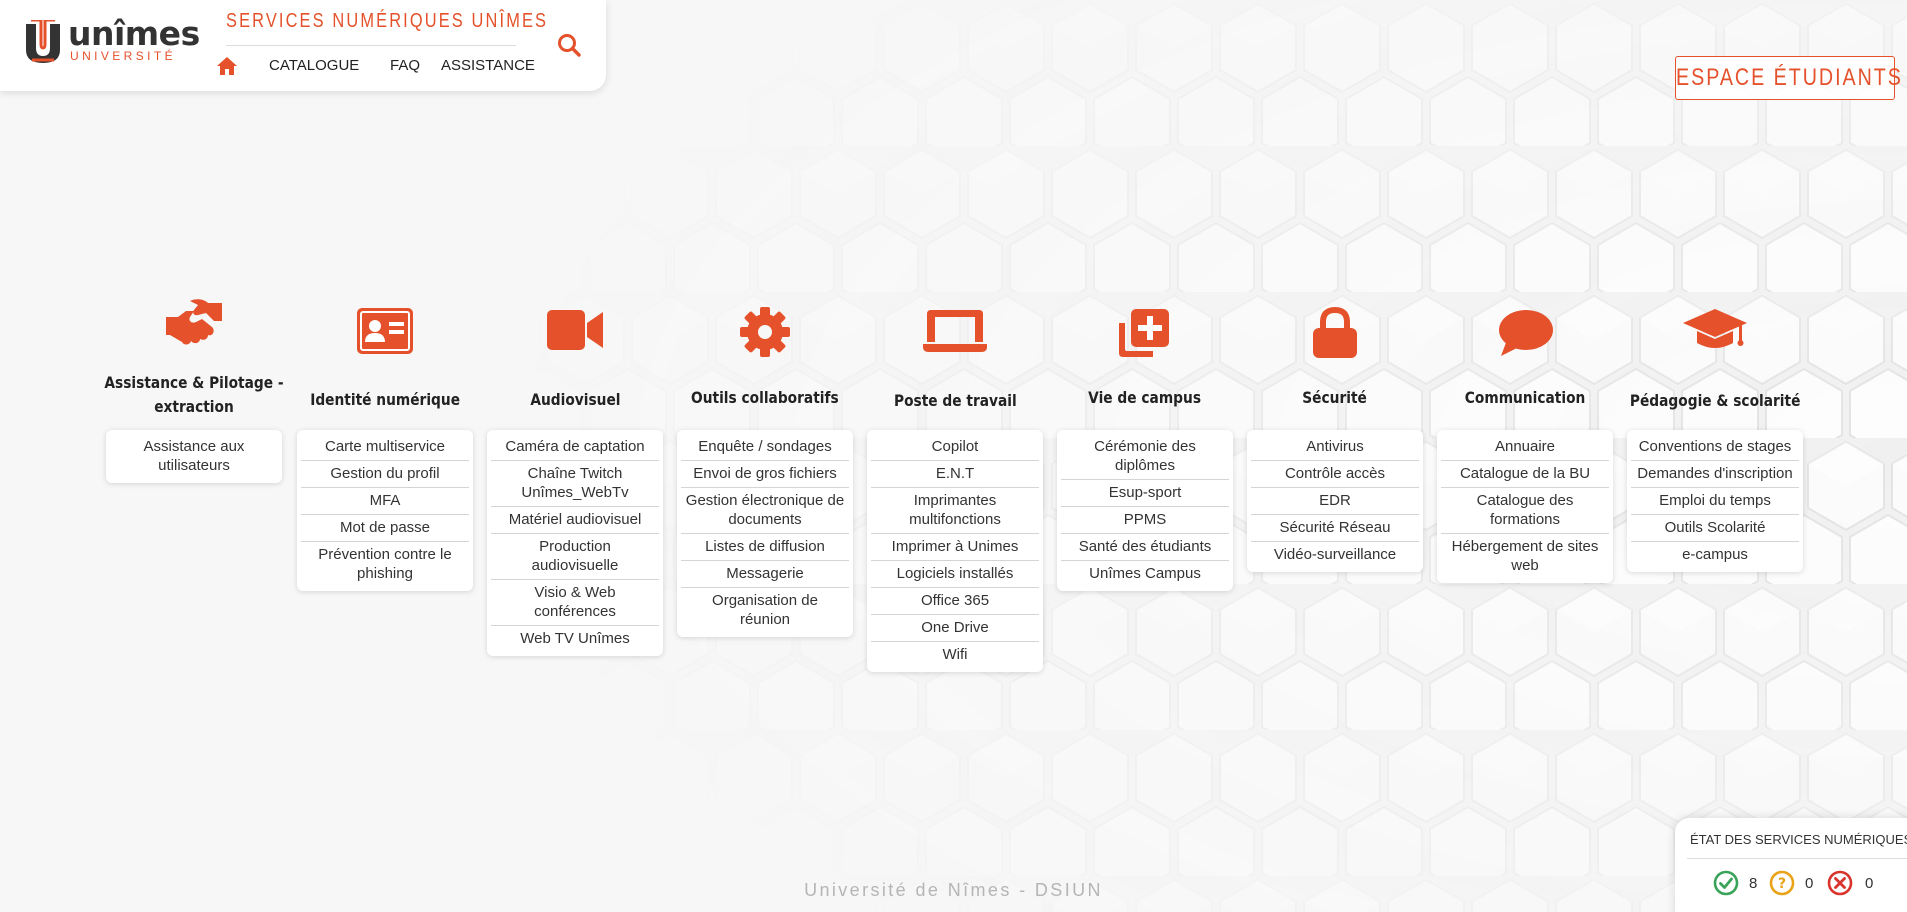 The image size is (1907, 912). Describe the element at coordinates (955, 574) in the screenshot. I see `service-link: Logiciels installés` at that location.